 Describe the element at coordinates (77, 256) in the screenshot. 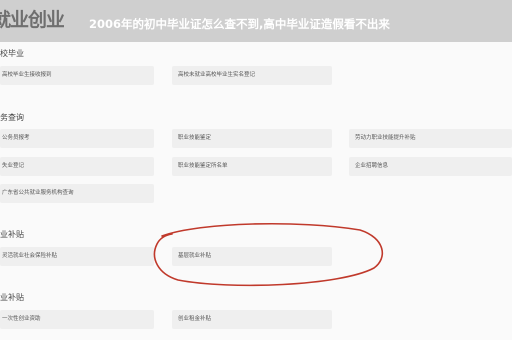

I see `service-card-flexible-employment-insurance: 灵活就业社会保险补贴` at that location.